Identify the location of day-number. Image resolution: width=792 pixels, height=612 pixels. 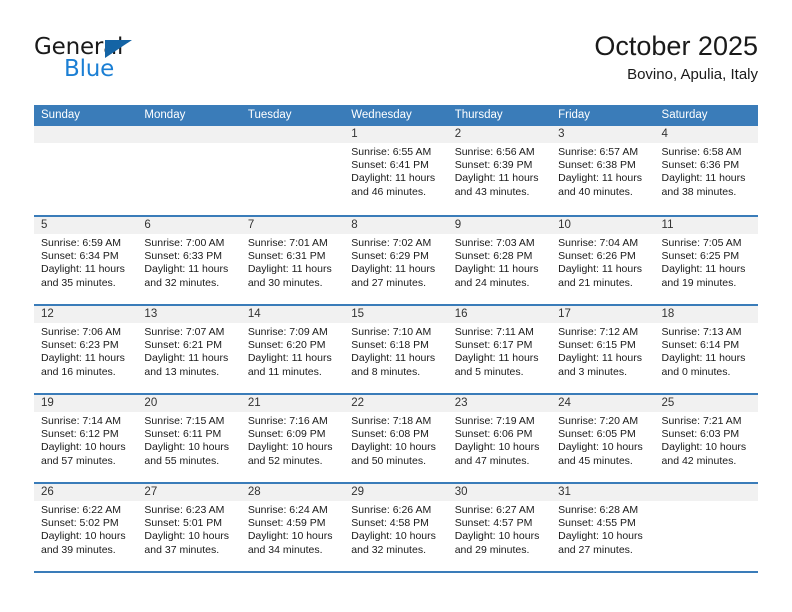
(706, 492).